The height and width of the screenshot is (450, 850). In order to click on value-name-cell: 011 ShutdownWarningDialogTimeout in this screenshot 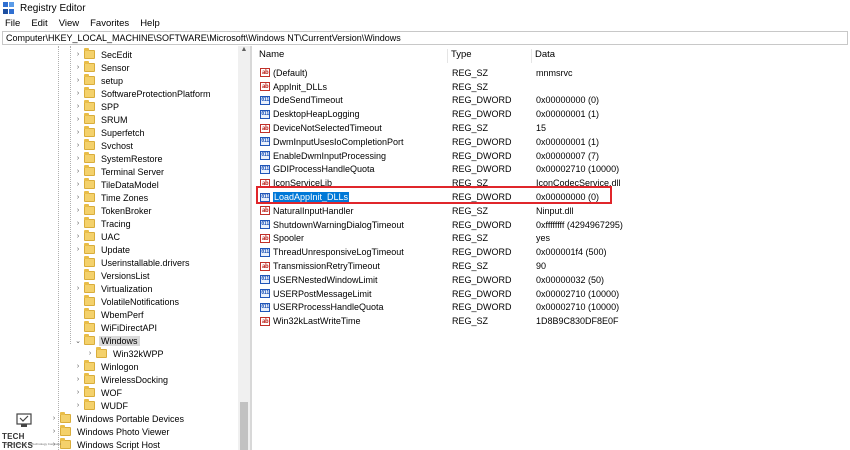, I will do `click(332, 225)`.